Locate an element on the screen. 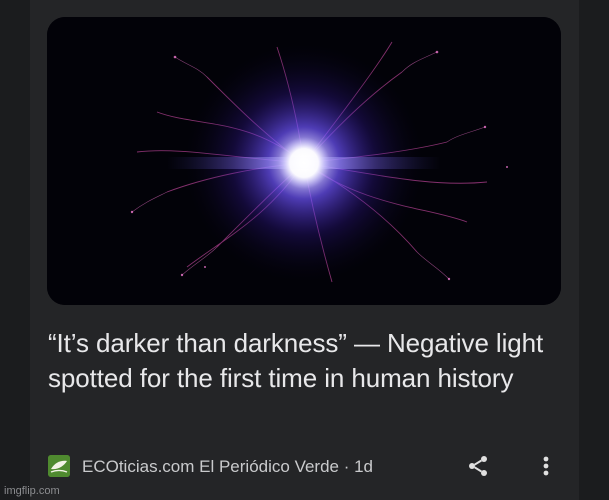 The width and height of the screenshot is (609, 500). article-source: ECOticias.com El Periódico Verde · 1d is located at coordinates (227, 467).